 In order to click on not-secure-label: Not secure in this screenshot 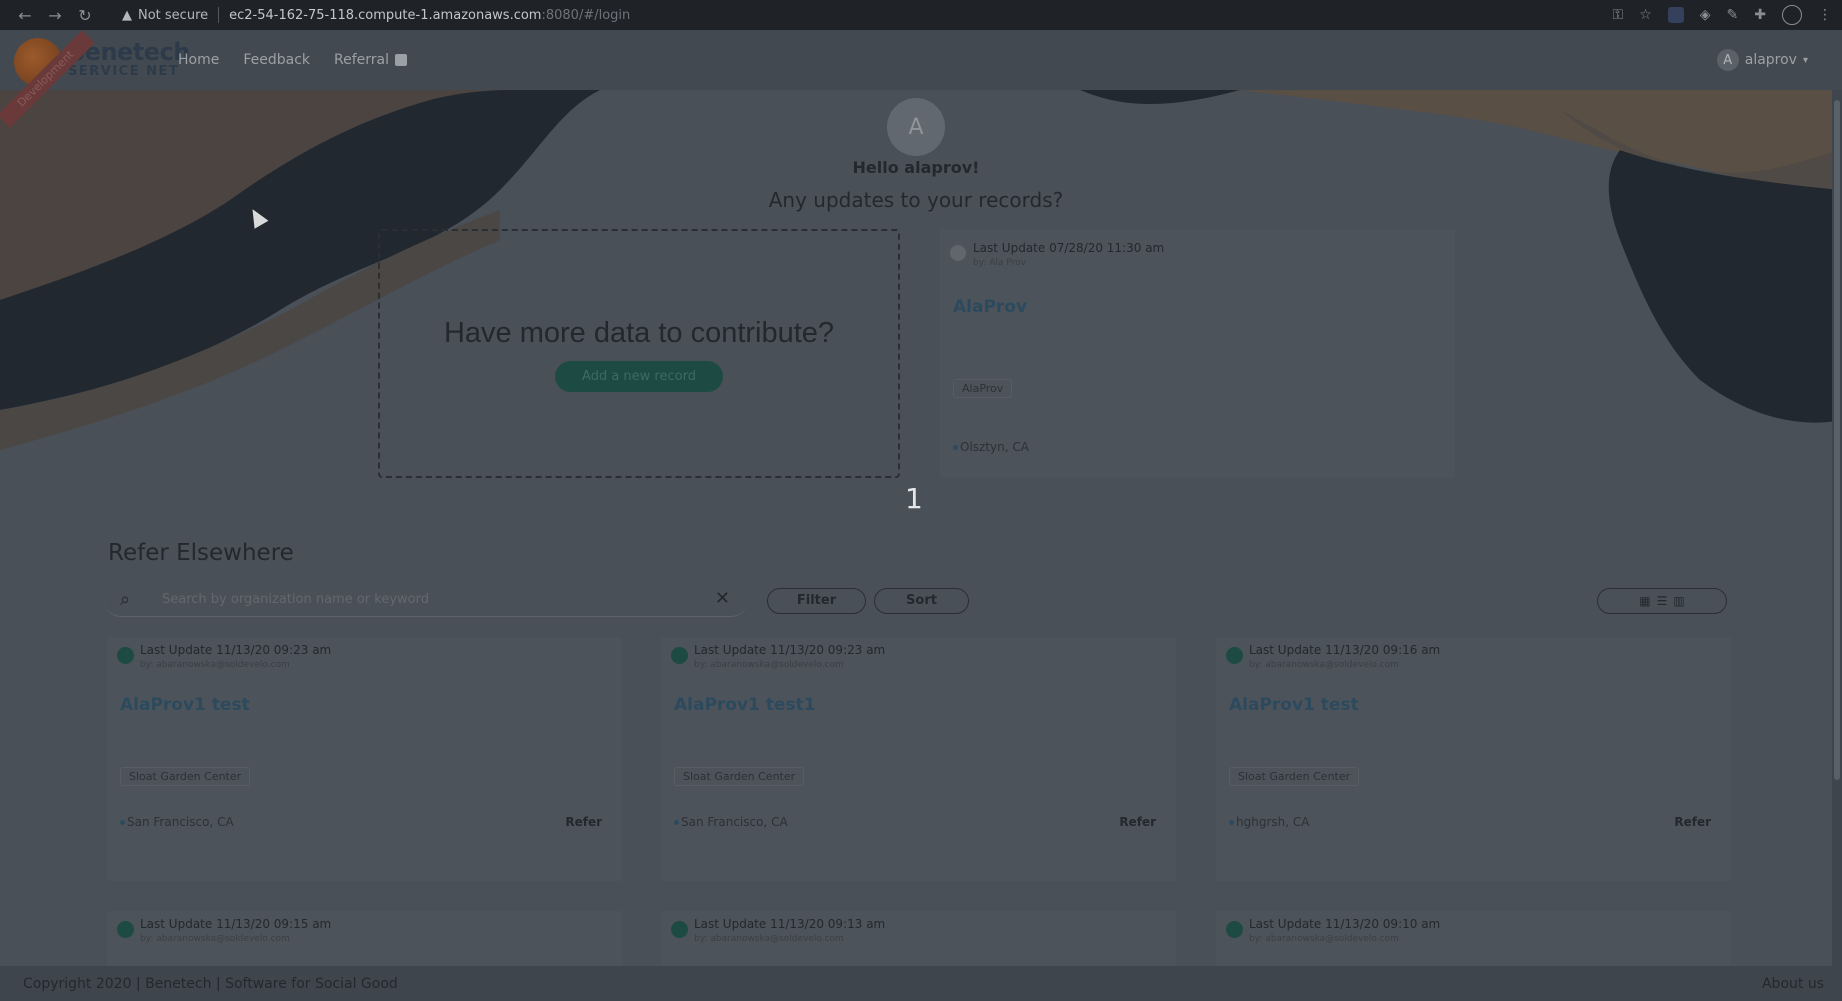, I will do `click(173, 15)`.